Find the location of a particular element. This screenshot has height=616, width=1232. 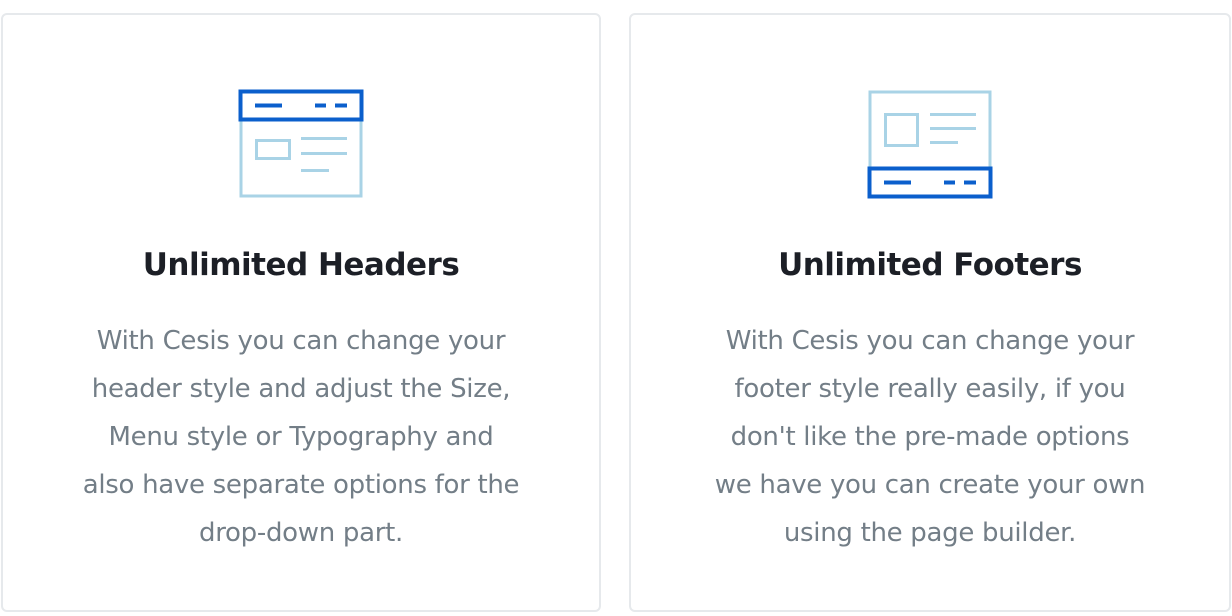

description-line: don't like the pre-made options is located at coordinates (930, 437).